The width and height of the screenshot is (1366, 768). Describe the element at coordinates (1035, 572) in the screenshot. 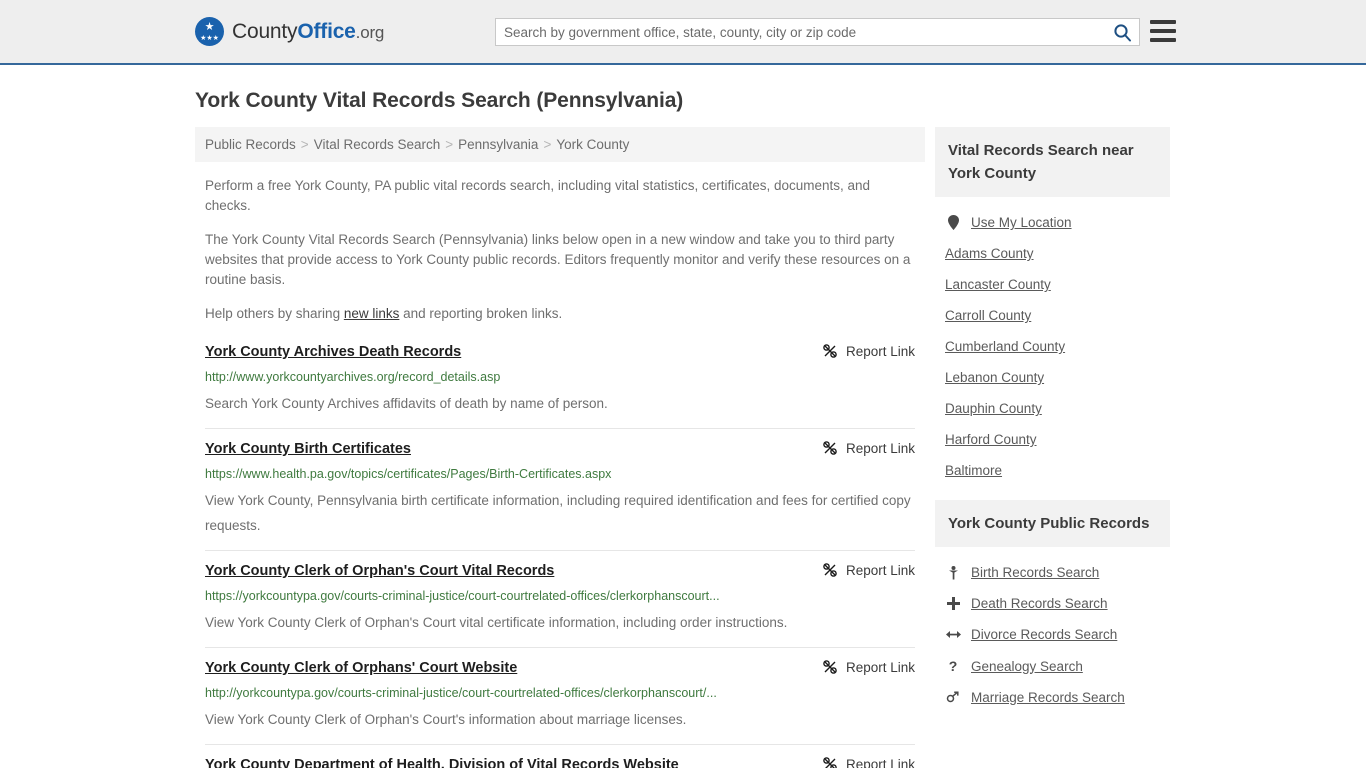

I see `sidebar-item-label: Birth Records Search` at that location.